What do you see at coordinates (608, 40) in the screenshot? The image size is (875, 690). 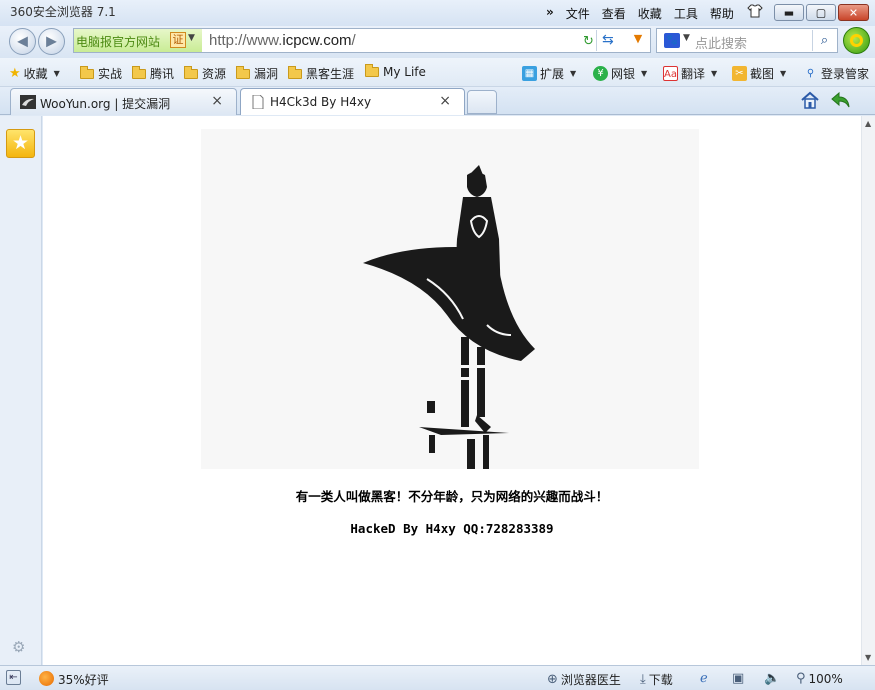 I see `kernel-switch-icon: ⇆` at bounding box center [608, 40].